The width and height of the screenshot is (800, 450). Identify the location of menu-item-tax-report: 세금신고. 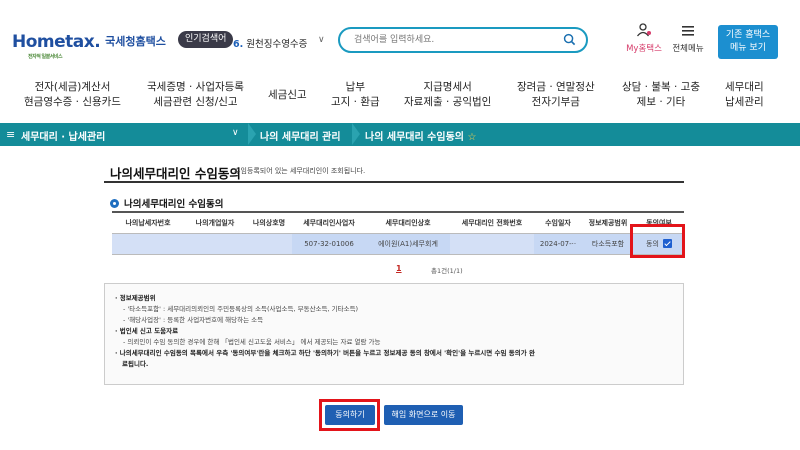
(287, 95).